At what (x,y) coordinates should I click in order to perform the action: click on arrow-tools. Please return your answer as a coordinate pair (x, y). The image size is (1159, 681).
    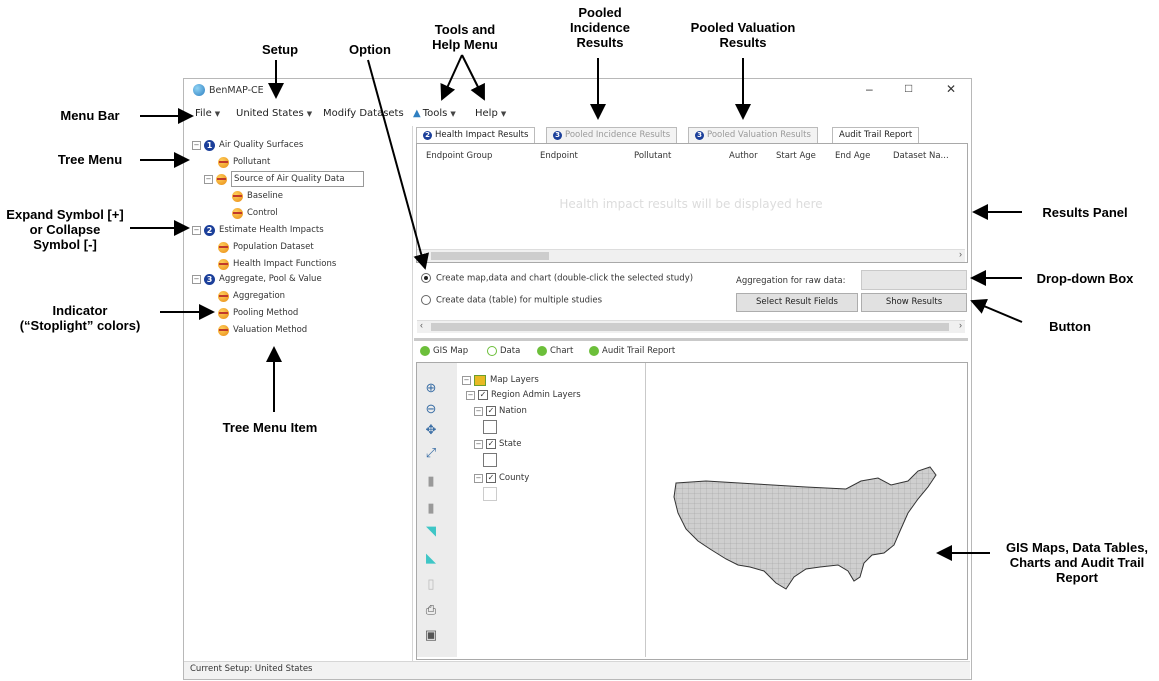
    Looking at the image, I should click on (451, 77).